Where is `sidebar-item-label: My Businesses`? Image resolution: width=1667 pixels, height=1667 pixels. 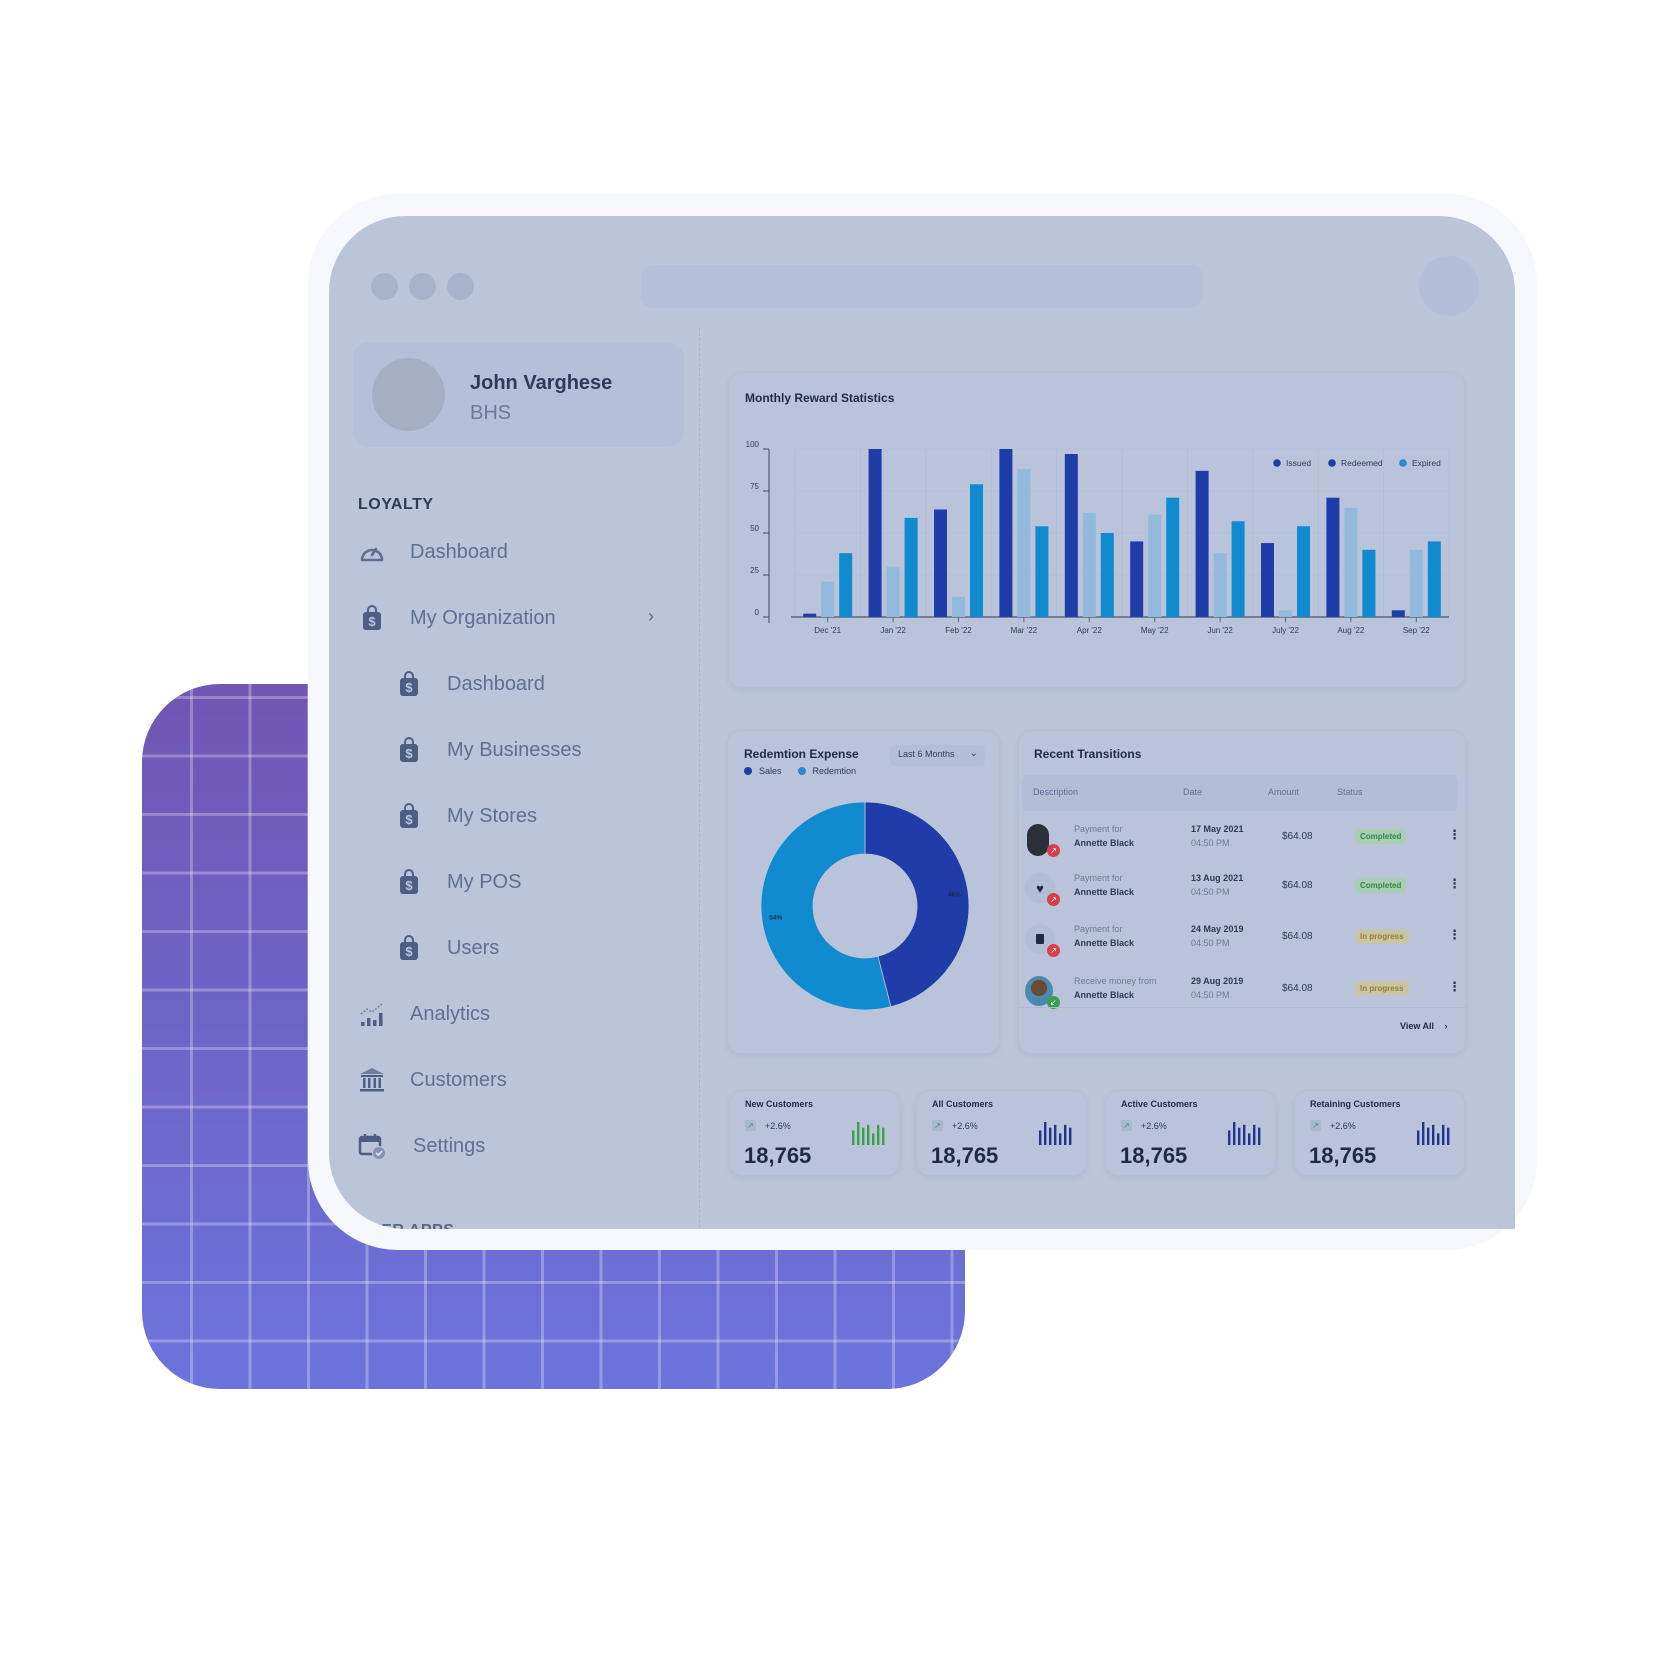 sidebar-item-label: My Businesses is located at coordinates (514, 749).